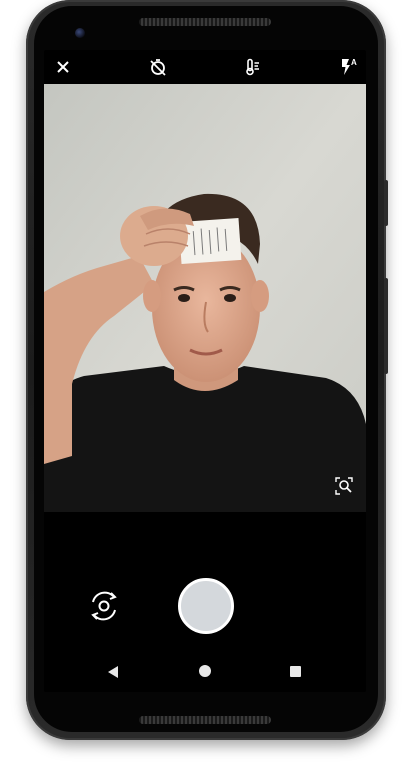 The image size is (414, 770). What do you see at coordinates (386, 203) in the screenshot?
I see `power-button` at bounding box center [386, 203].